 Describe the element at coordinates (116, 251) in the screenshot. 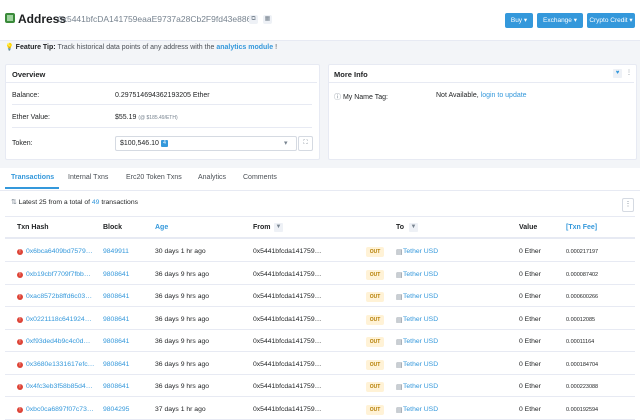

I see `block-link: 9849911` at that location.